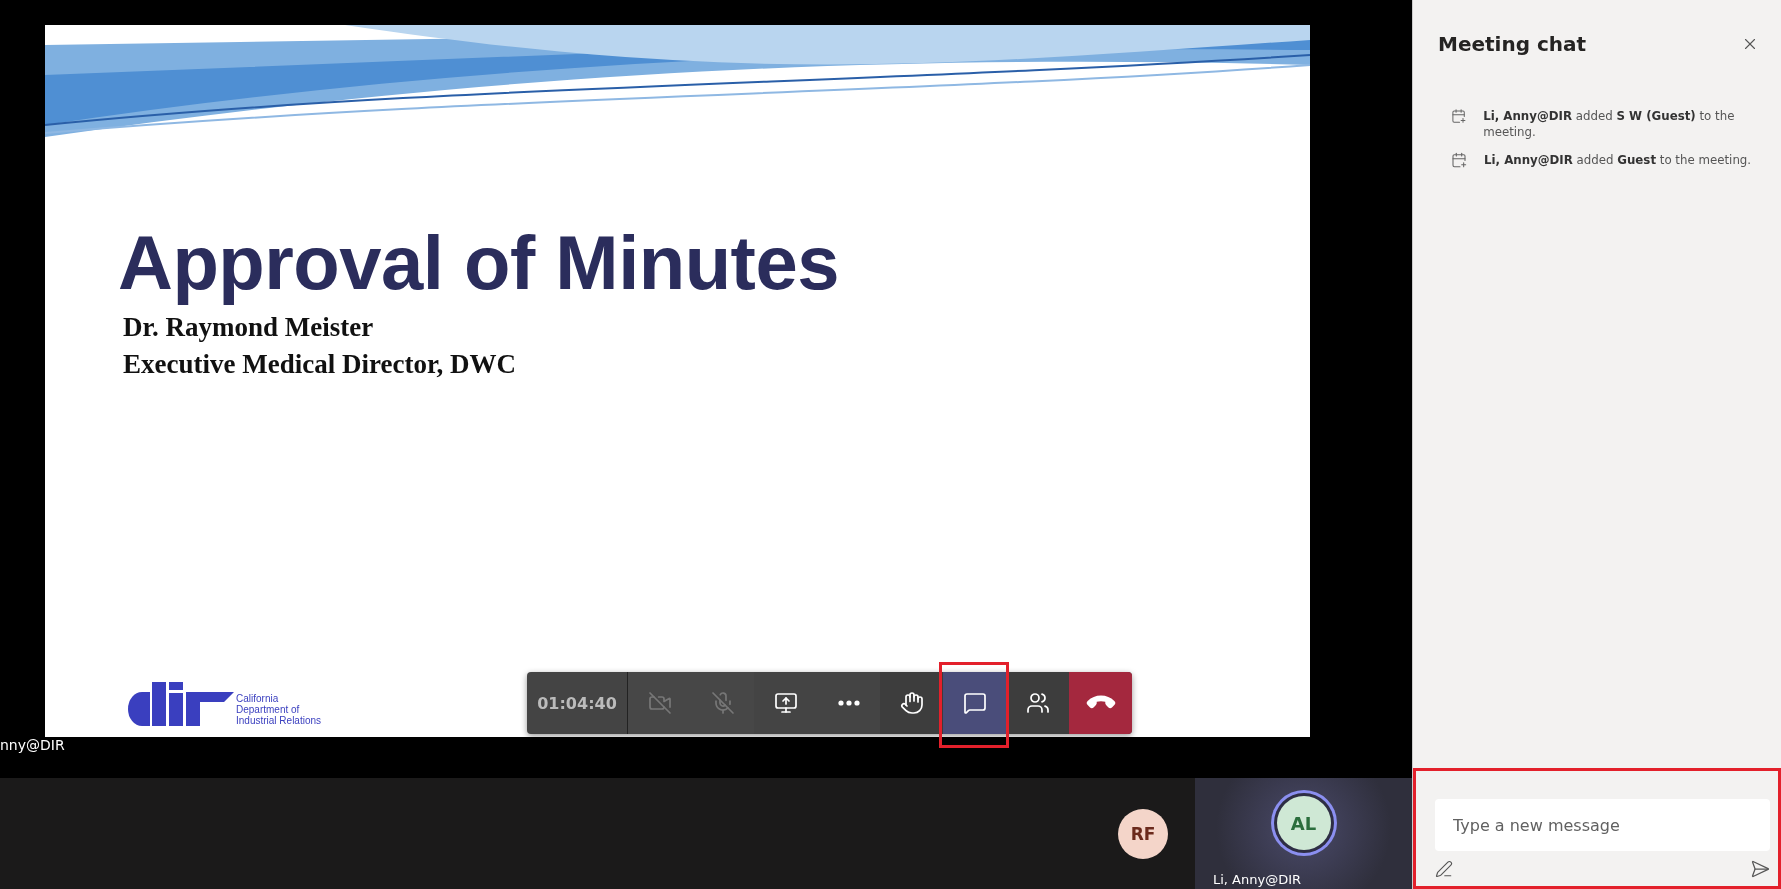  I want to click on chat-event-message: Li, Anny@DIR added S W (Guest) to the meeting., so click(1609, 124).